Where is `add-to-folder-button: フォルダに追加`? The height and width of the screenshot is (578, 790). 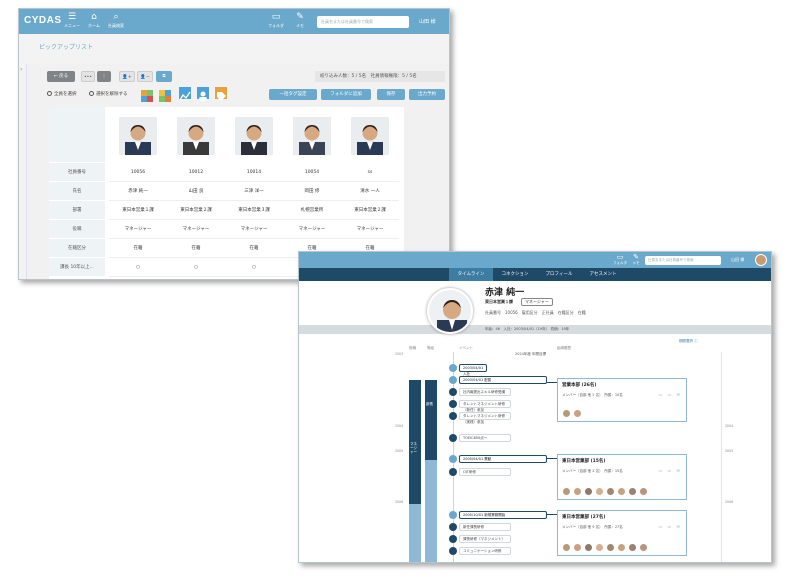
add-to-folder-button: フォルダに追加 is located at coordinates (346, 94).